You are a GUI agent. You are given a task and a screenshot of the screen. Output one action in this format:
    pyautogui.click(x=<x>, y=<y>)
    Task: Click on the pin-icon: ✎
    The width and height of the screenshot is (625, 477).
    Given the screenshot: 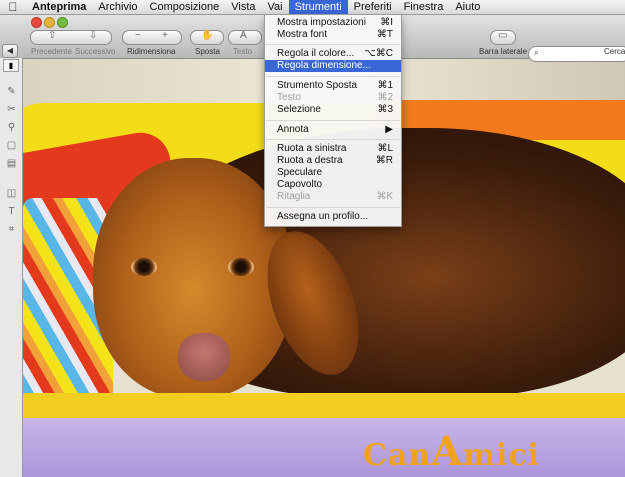 What is the action you would take?
    pyautogui.click(x=11, y=91)
    